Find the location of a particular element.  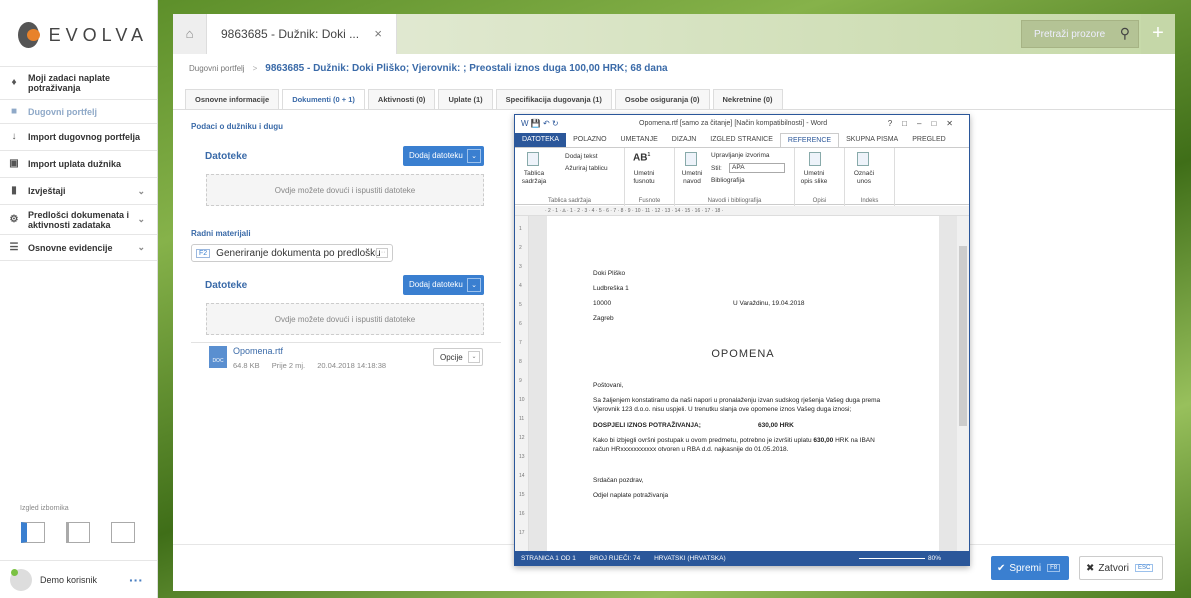

page-count: STRANICA 1 OD 1 is located at coordinates (548, 558).